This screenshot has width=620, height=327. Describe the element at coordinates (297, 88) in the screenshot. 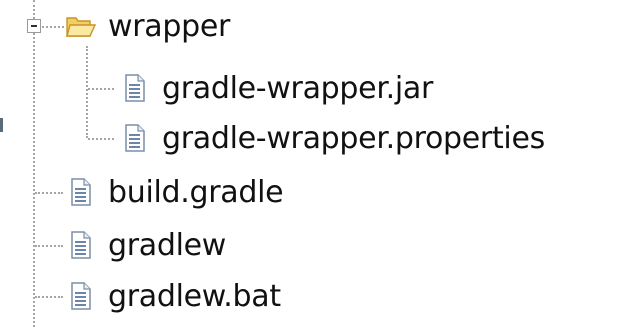

I see `tree-node-label: gradle-wrapper.jar` at that location.